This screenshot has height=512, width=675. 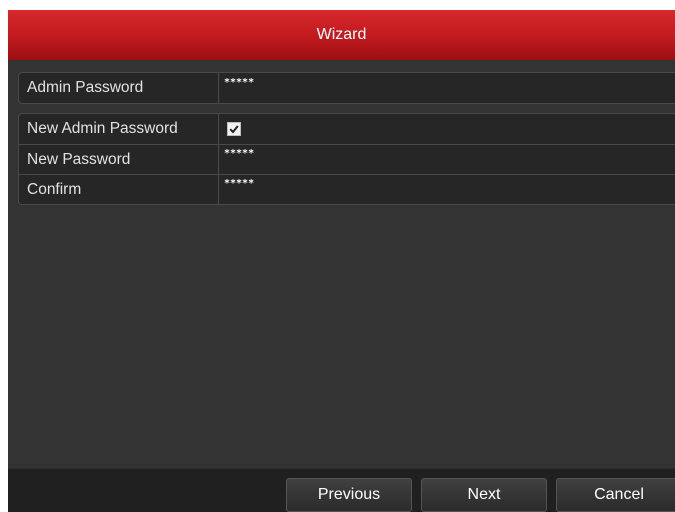 I want to click on admin-password-group: Admin Password *****, so click(x=346, y=88).